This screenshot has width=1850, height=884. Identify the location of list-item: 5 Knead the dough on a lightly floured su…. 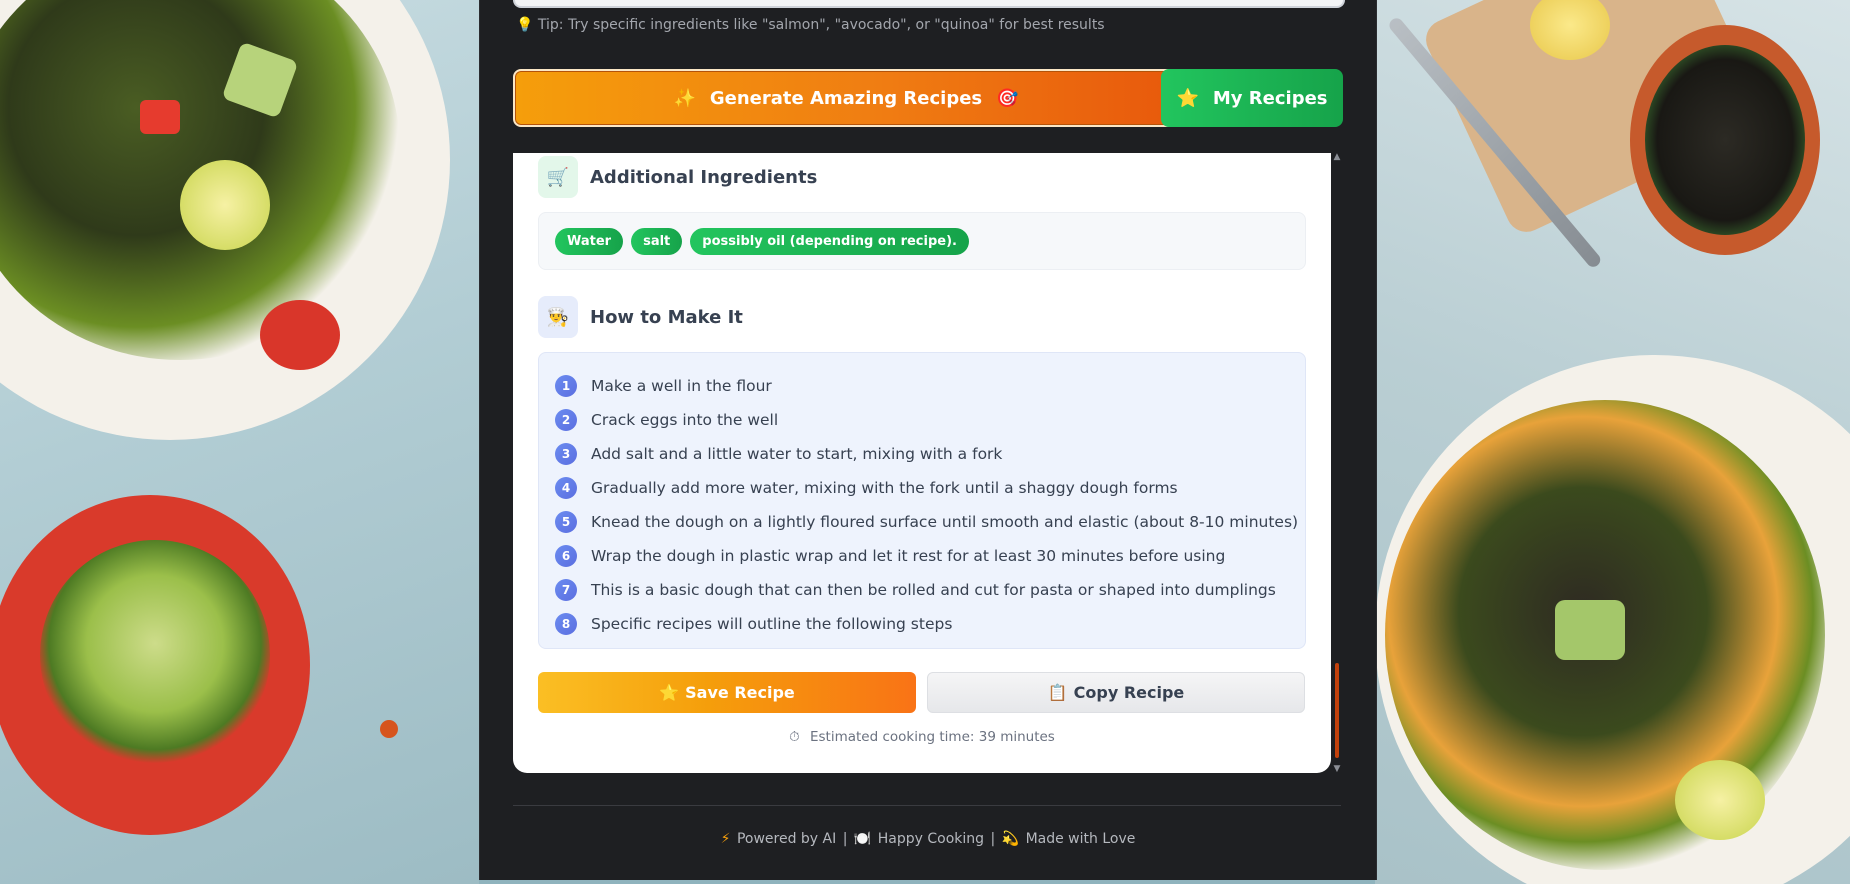
(930, 522).